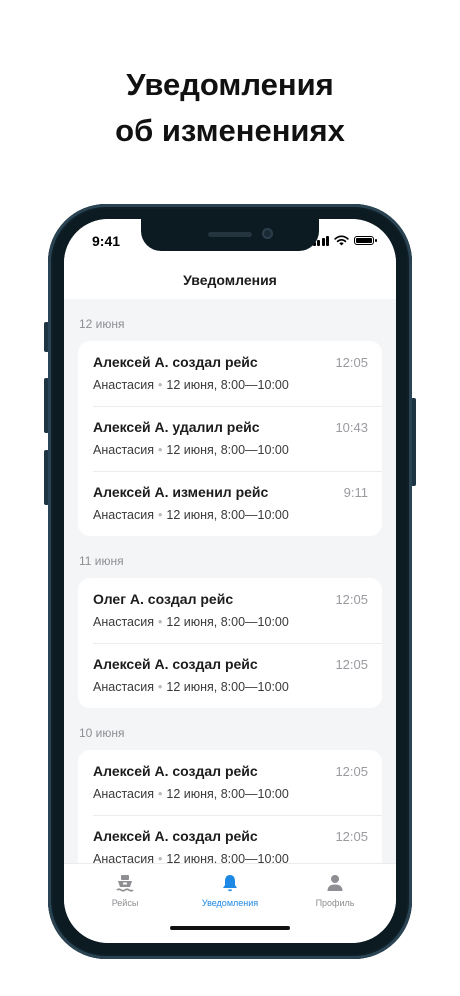 This screenshot has width=460, height=996. Describe the element at coordinates (181, 492) in the screenshot. I see `notification-title: Алексей А. изменил рейс` at that location.